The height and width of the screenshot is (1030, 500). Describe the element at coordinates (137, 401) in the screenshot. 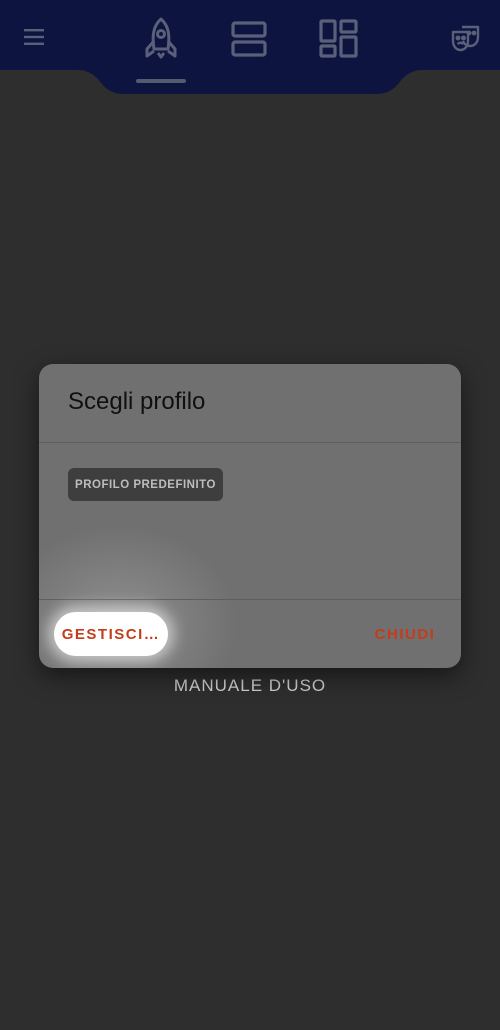

I see `dialog-title: Scegli profilo` at that location.